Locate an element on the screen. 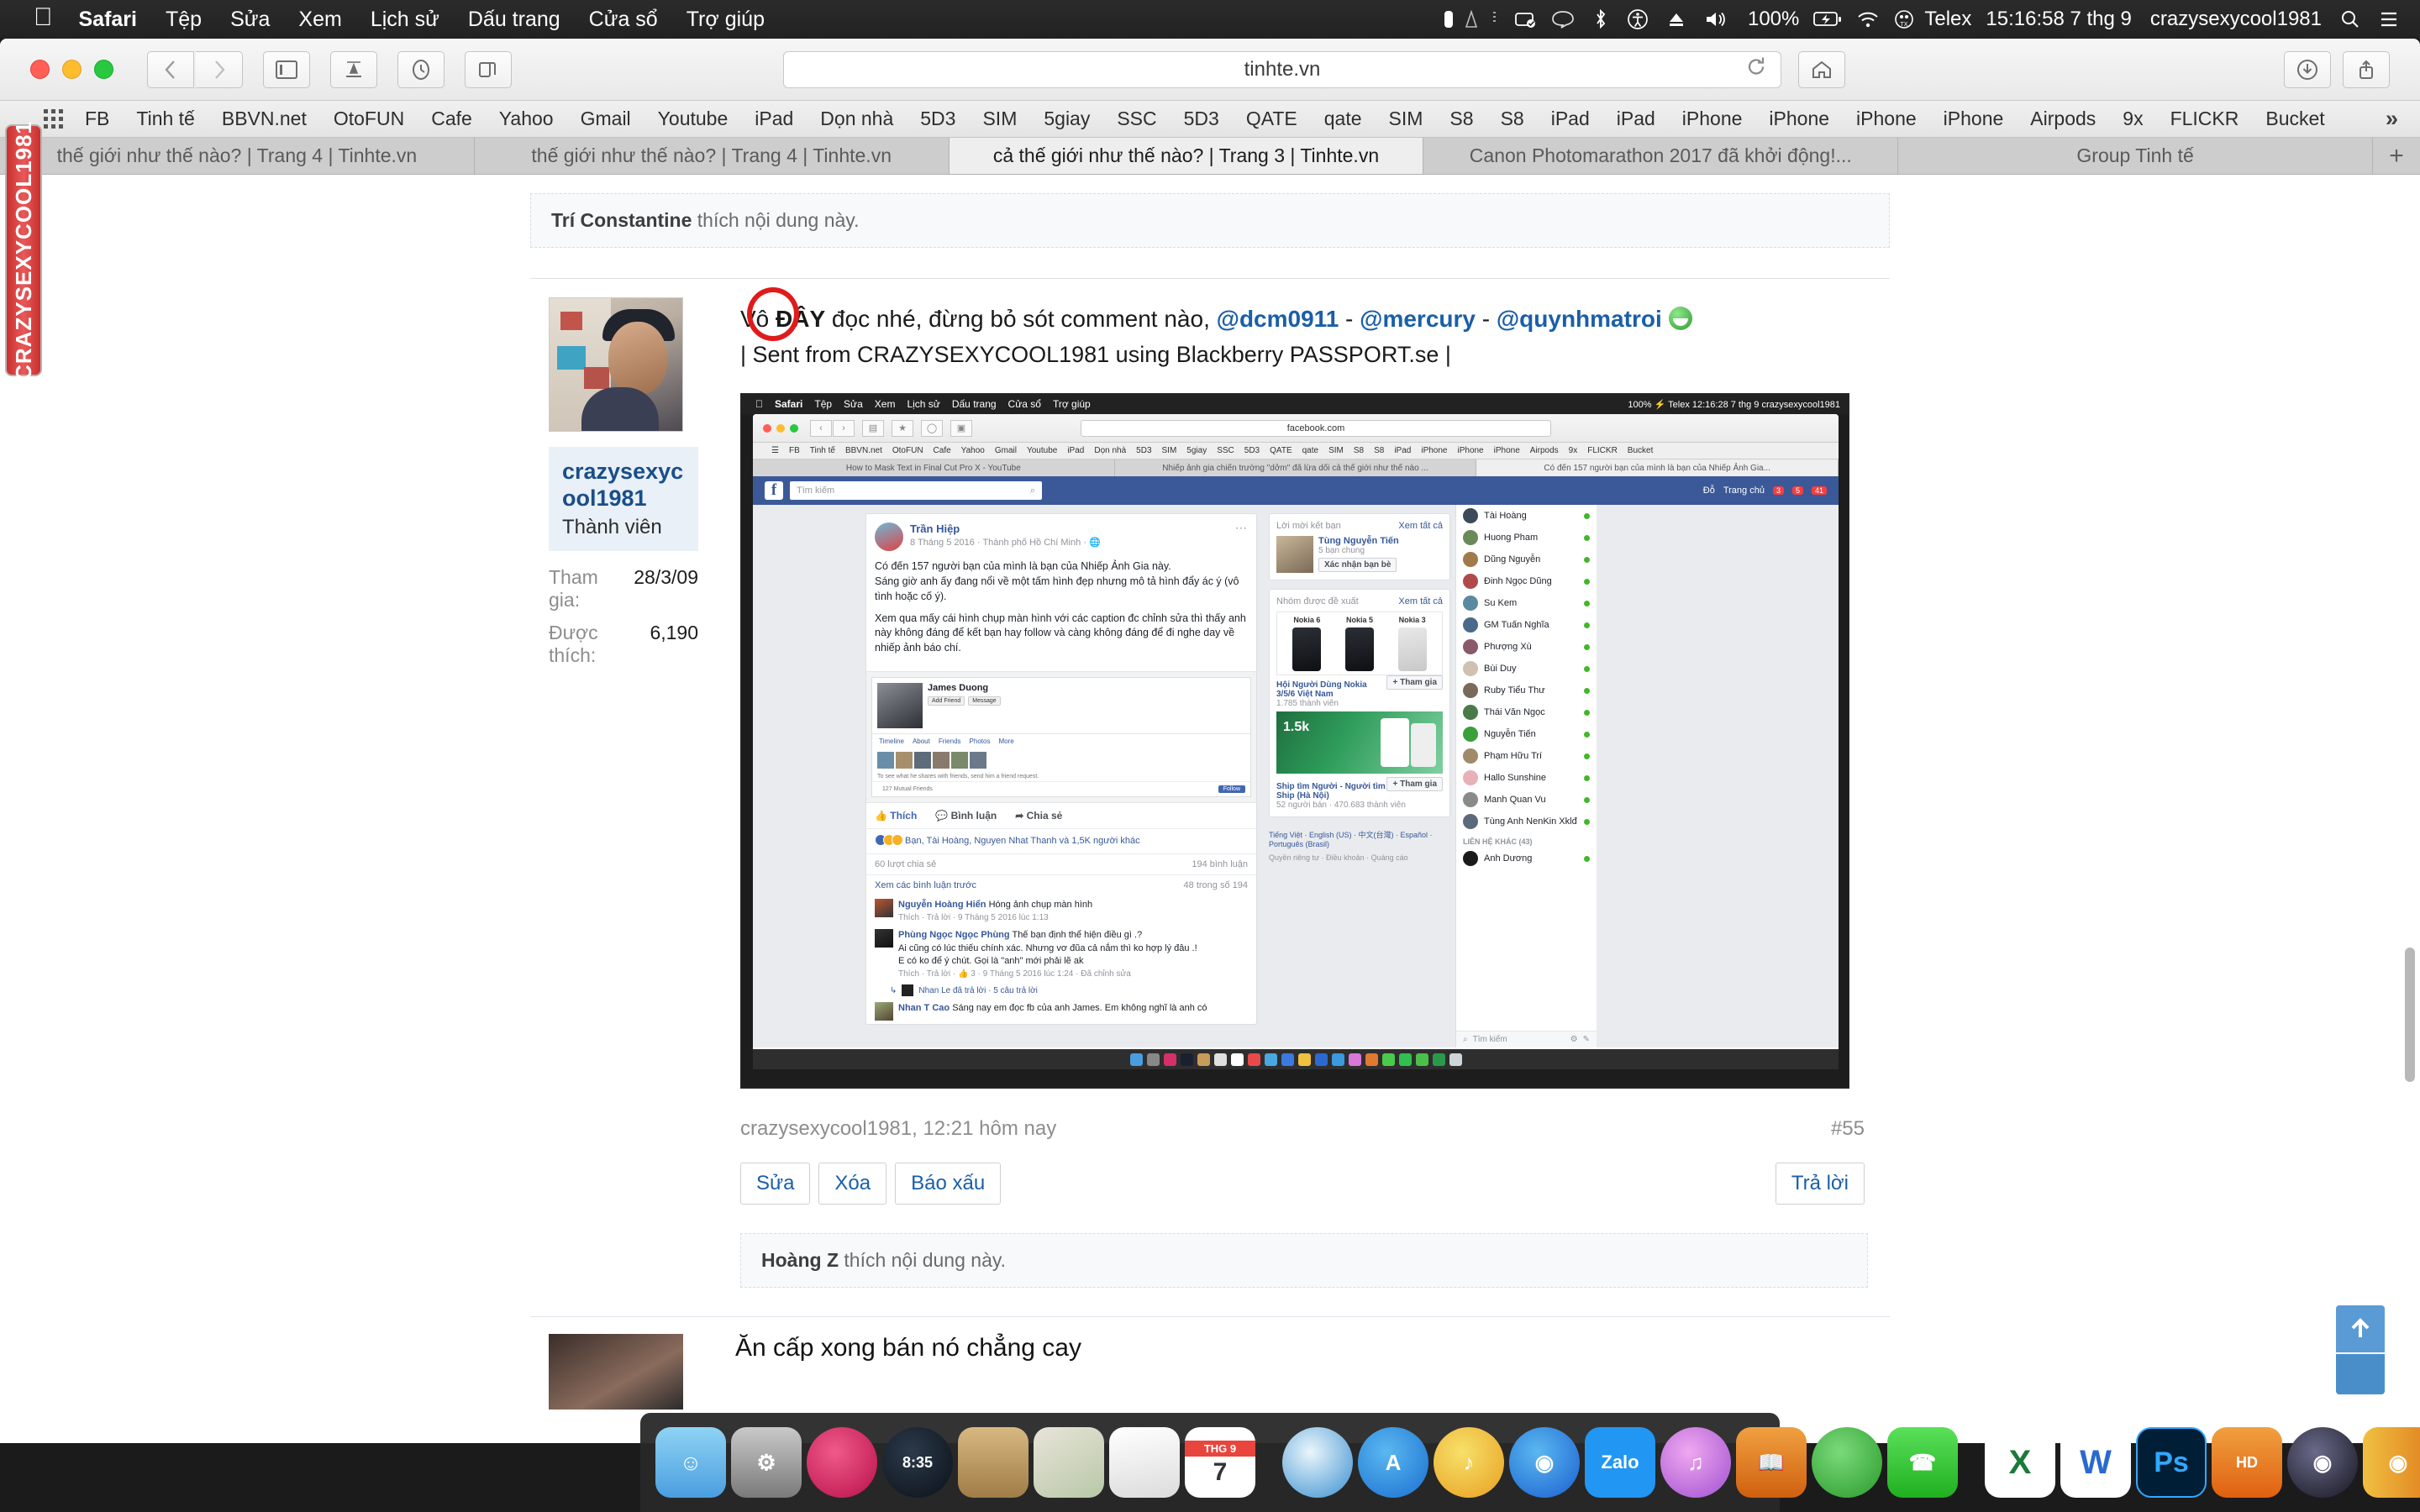 The image size is (2420, 1512). eject-icon is located at coordinates (1677, 19).